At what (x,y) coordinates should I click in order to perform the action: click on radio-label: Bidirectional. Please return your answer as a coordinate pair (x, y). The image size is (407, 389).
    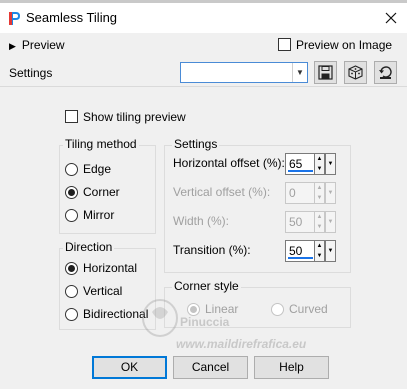
    Looking at the image, I should click on (116, 314).